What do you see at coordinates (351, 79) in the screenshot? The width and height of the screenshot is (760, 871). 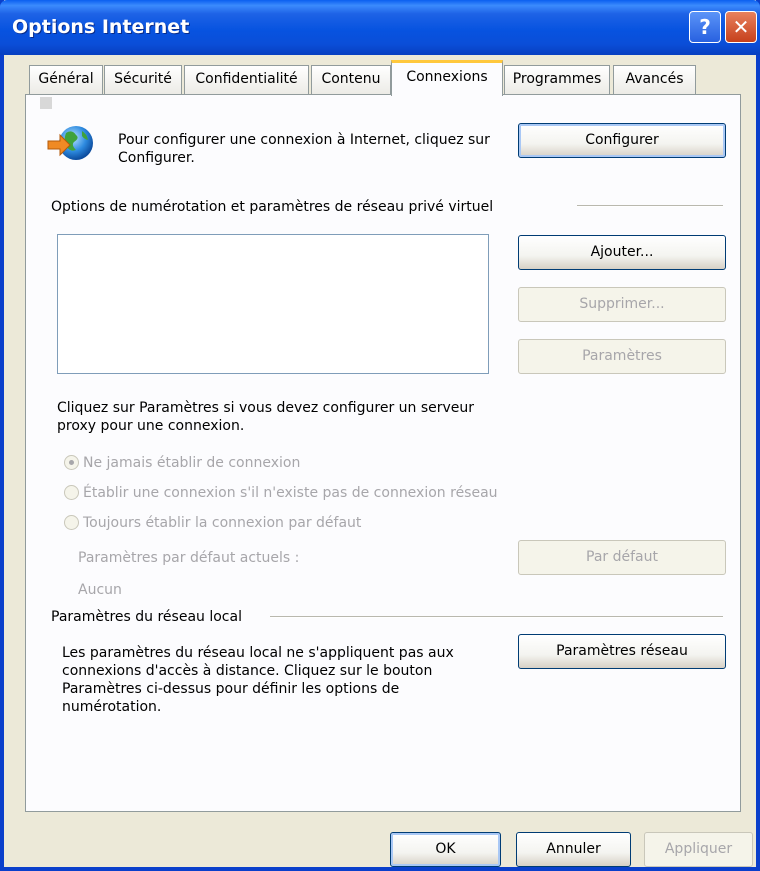 I see `tab-contenu: Contenu` at bounding box center [351, 79].